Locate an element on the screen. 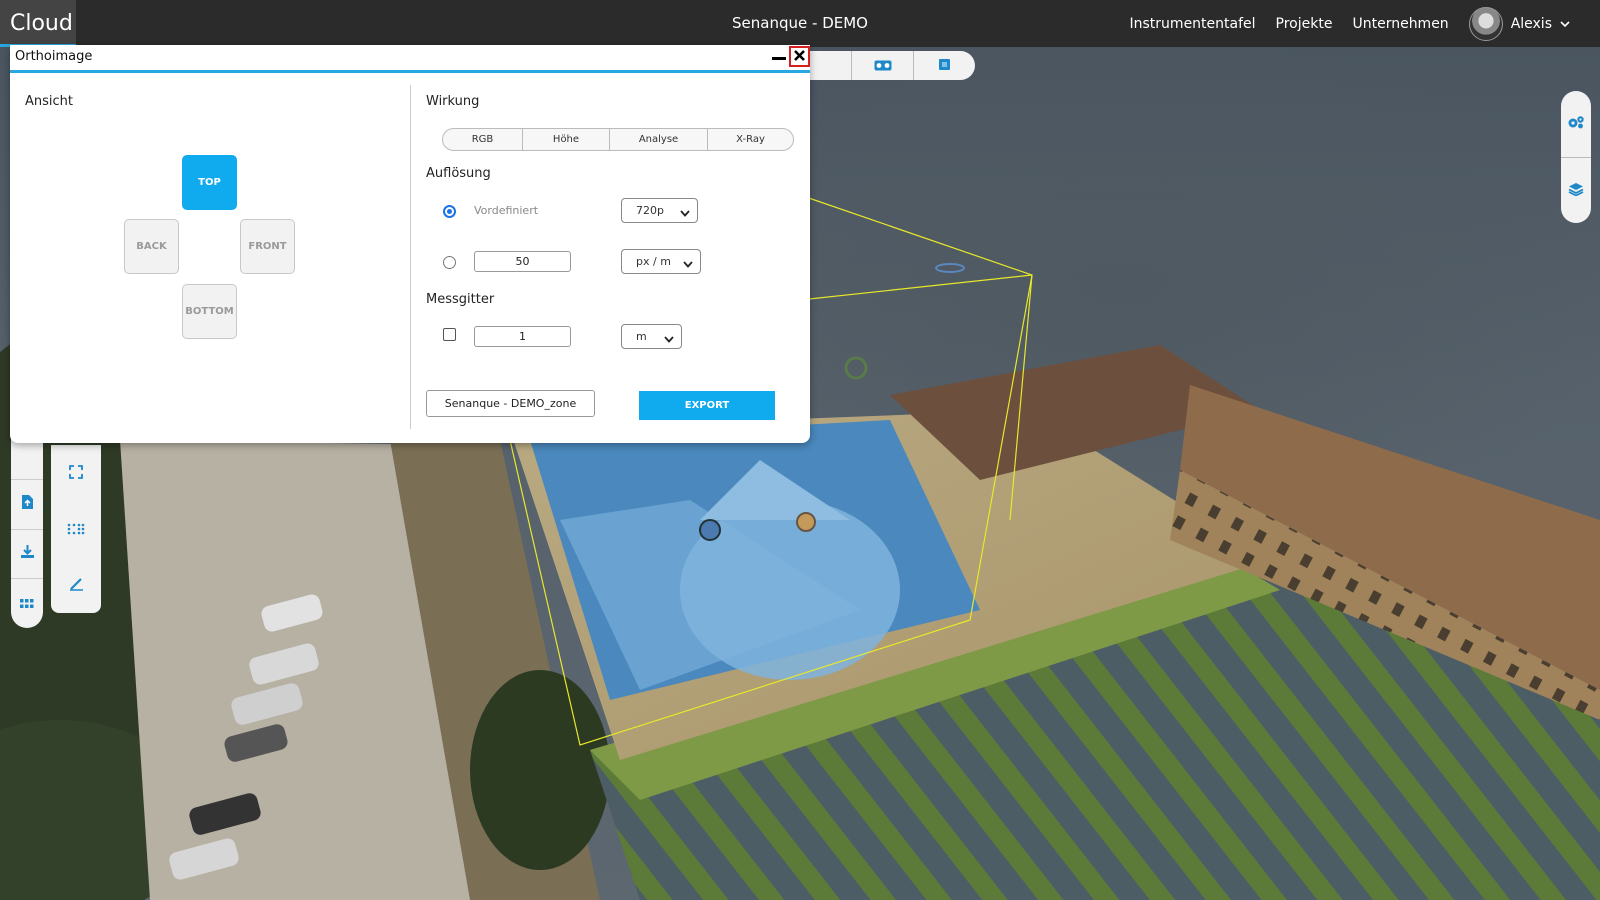  view-bottom-button: BOTTOM is located at coordinates (209, 311).